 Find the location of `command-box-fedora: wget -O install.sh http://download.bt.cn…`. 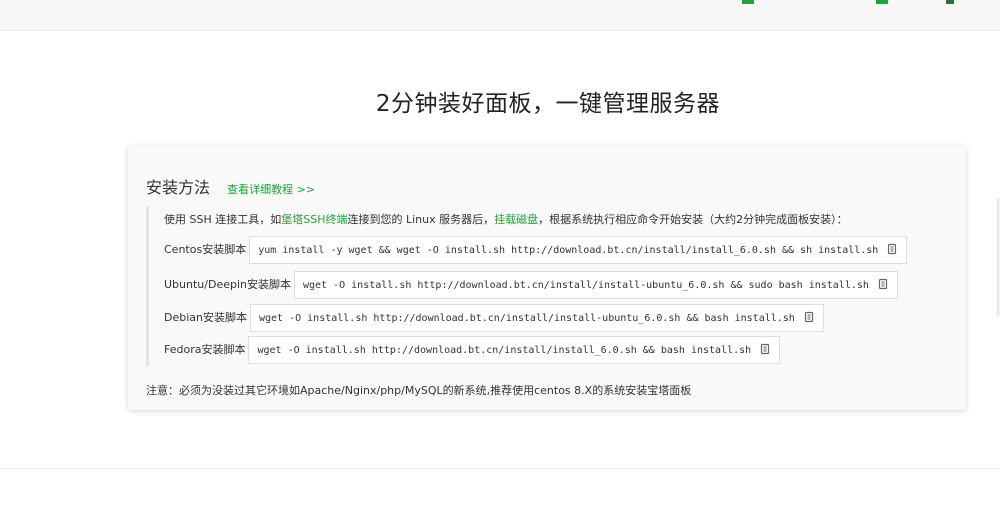

command-box-fedora: wget -O install.sh http://download.bt.cn… is located at coordinates (514, 350).